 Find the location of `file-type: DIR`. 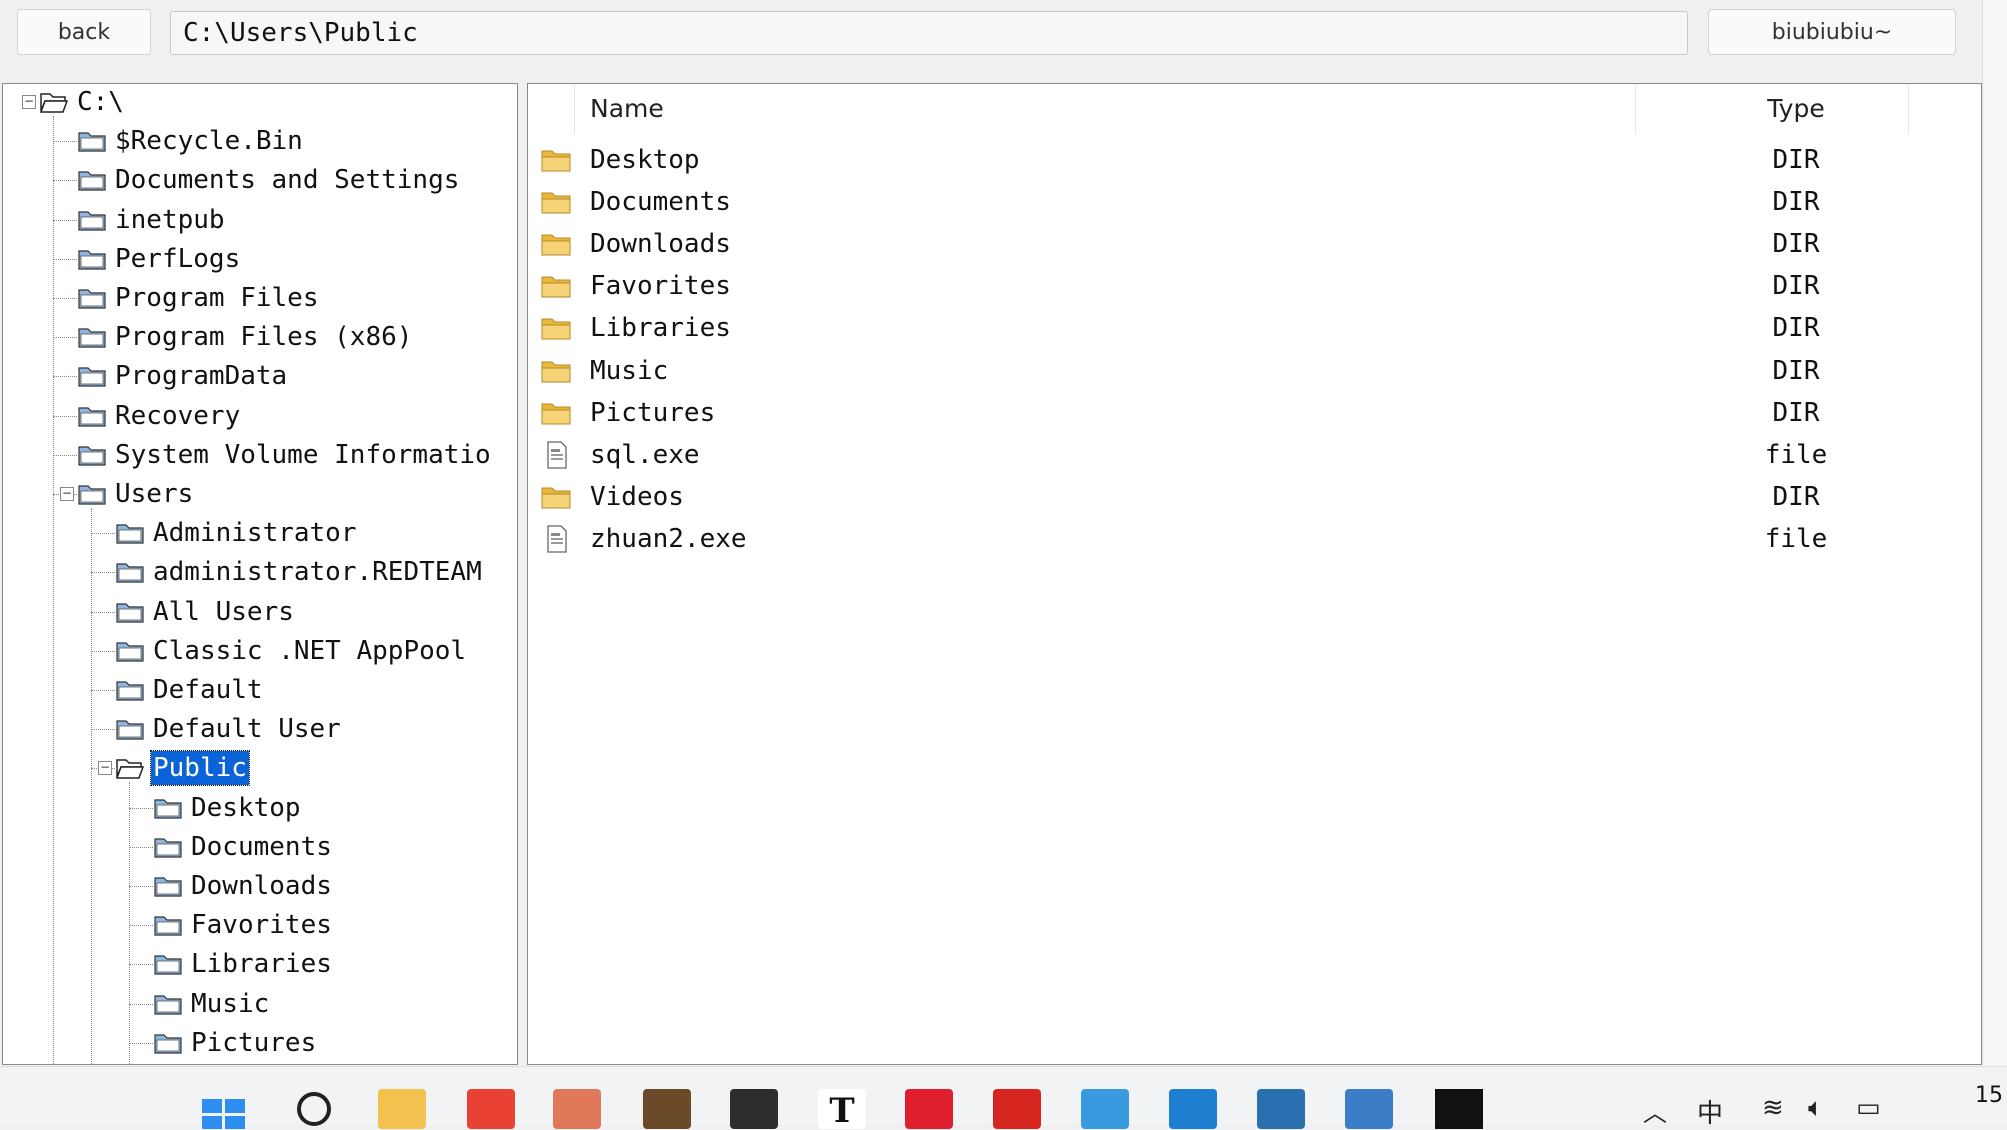

file-type: DIR is located at coordinates (1796, 244).